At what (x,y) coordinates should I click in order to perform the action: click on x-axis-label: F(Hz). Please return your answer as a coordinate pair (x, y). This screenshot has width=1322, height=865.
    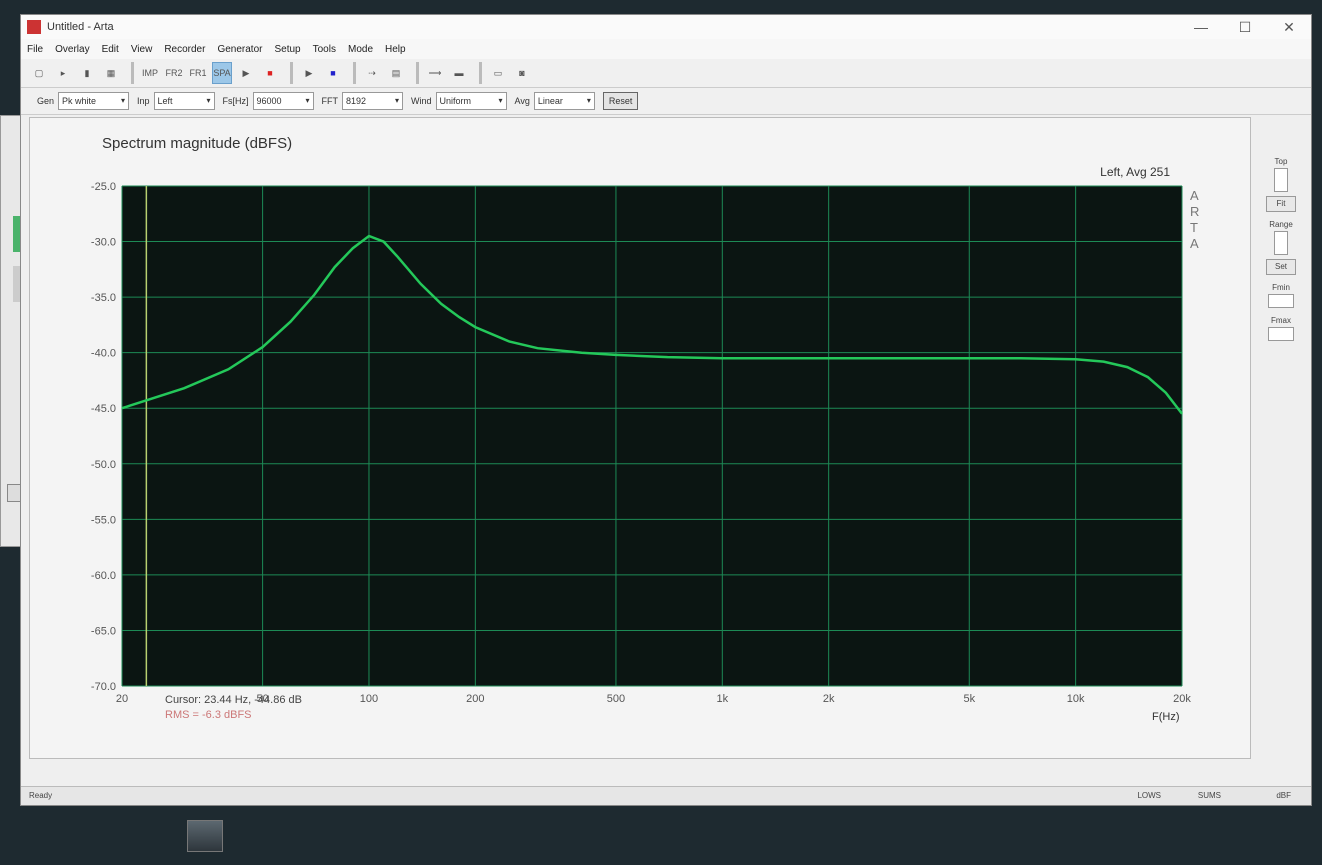
    Looking at the image, I should click on (1166, 717).